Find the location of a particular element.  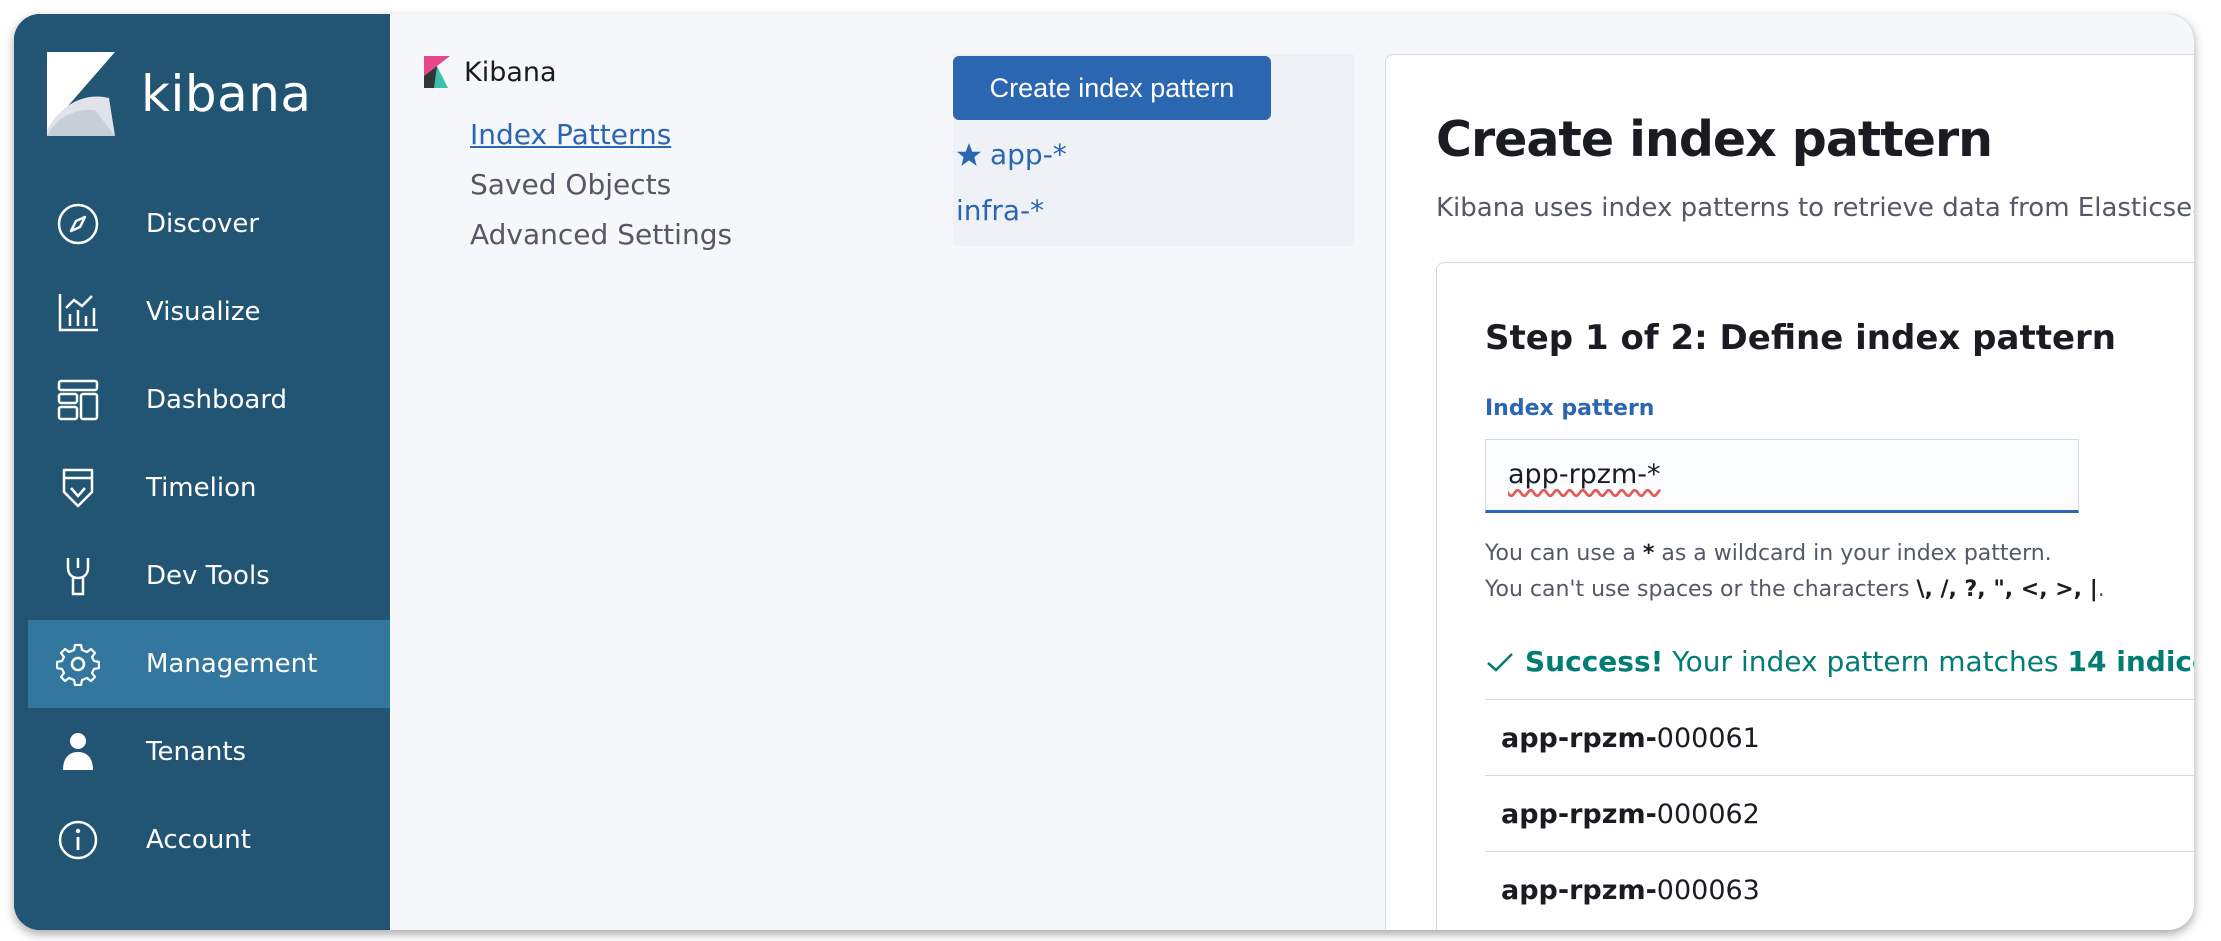

nav-item-account: Account is located at coordinates (209, 840).